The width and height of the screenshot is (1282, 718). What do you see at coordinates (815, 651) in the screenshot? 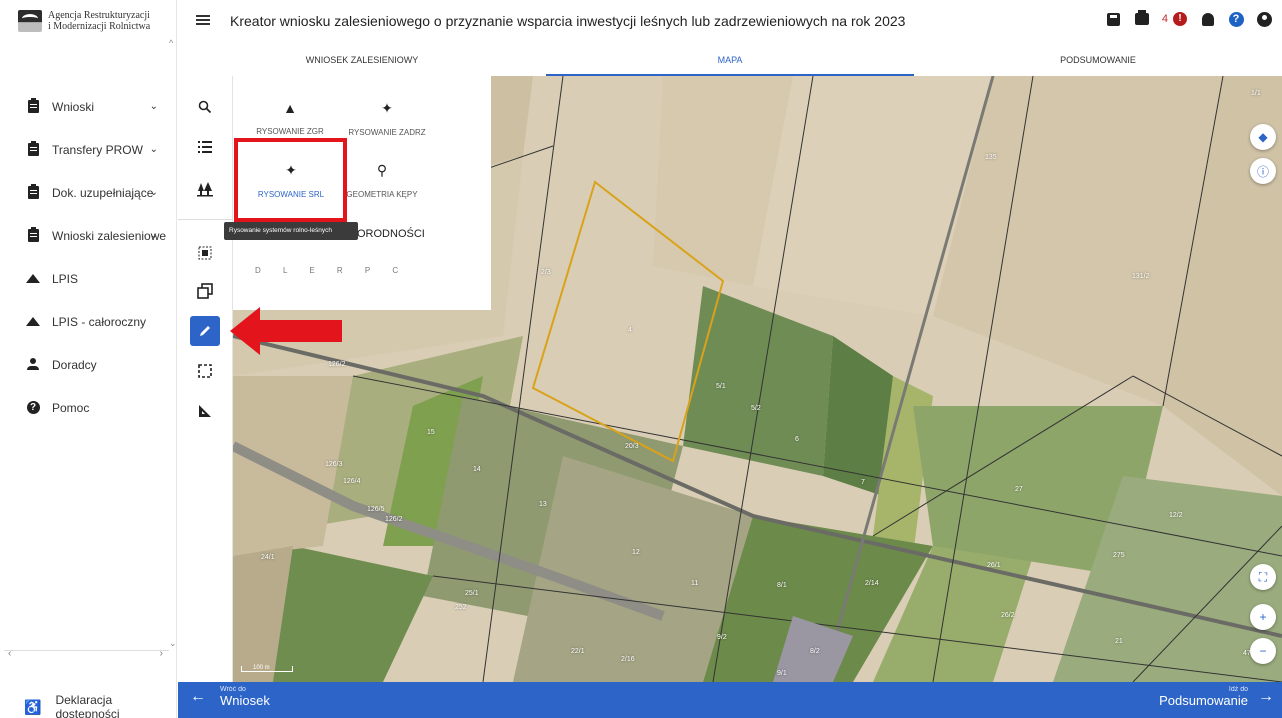
I see `parcel-label: 8/2` at bounding box center [815, 651].